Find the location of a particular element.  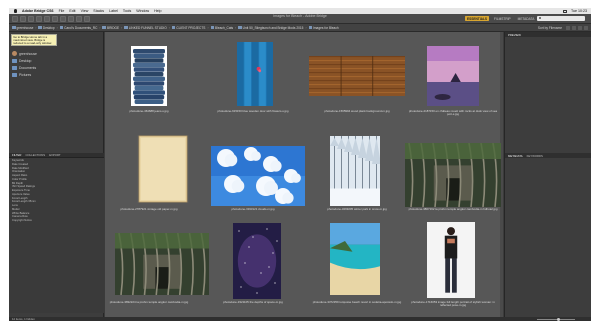

sort-order-icon is located at coordinates (574, 27).